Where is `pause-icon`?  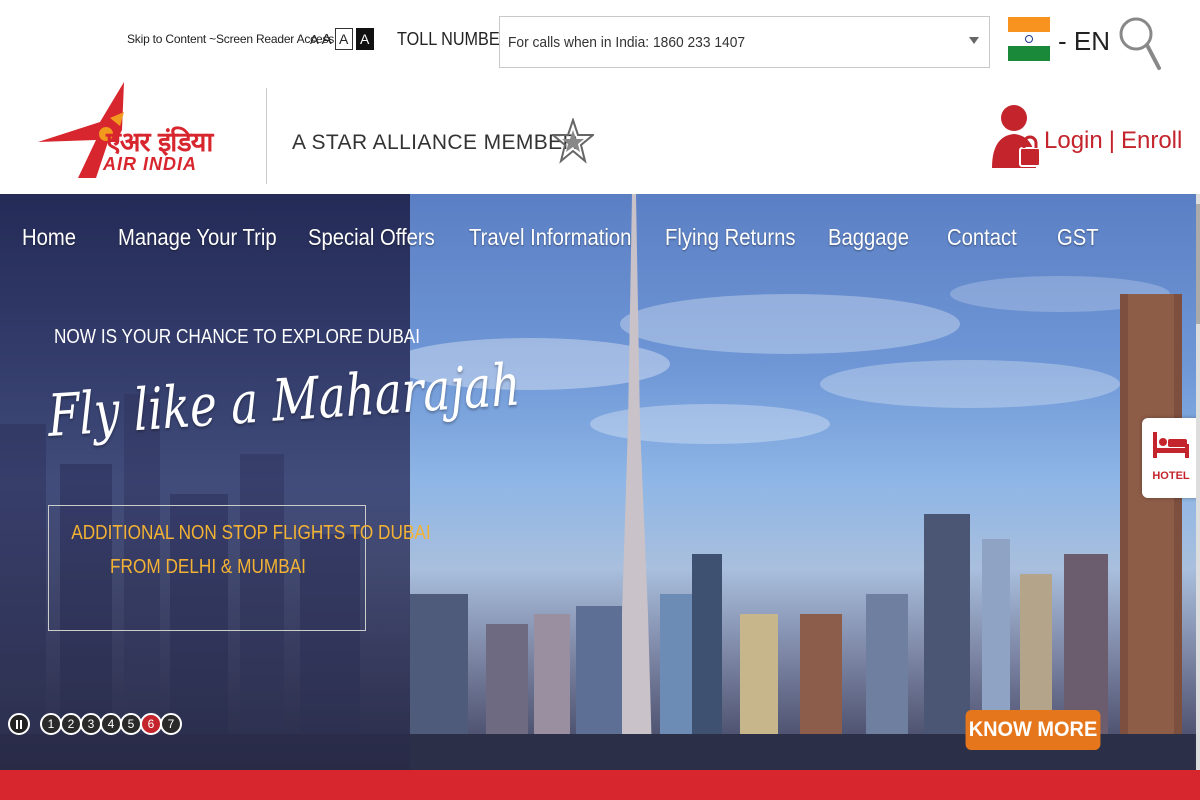
pause-icon is located at coordinates (19, 724).